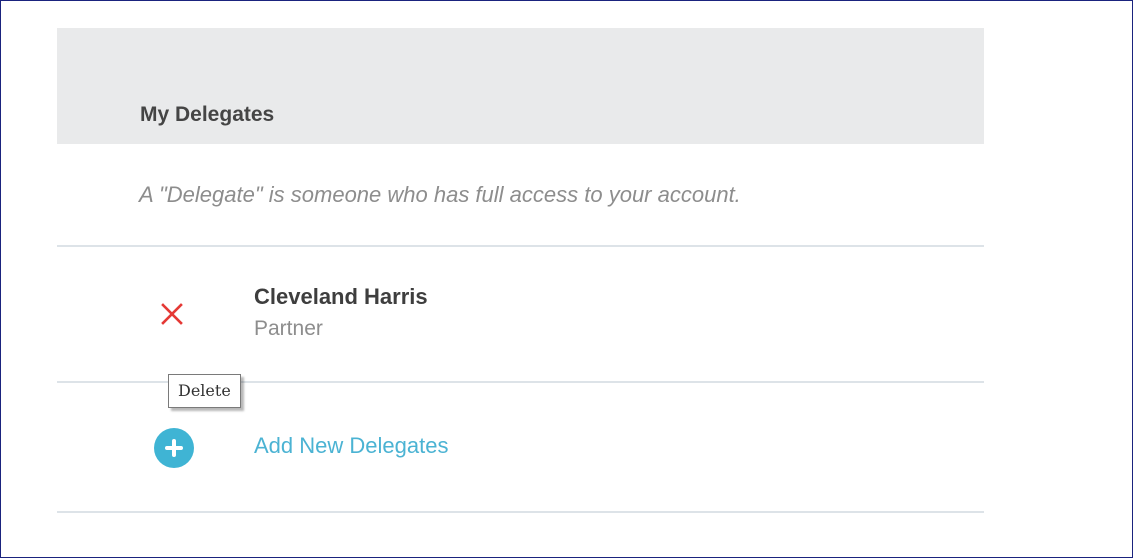 Image resolution: width=1133 pixels, height=558 pixels. What do you see at coordinates (207, 114) in the screenshot?
I see `page-title: My Delegates` at bounding box center [207, 114].